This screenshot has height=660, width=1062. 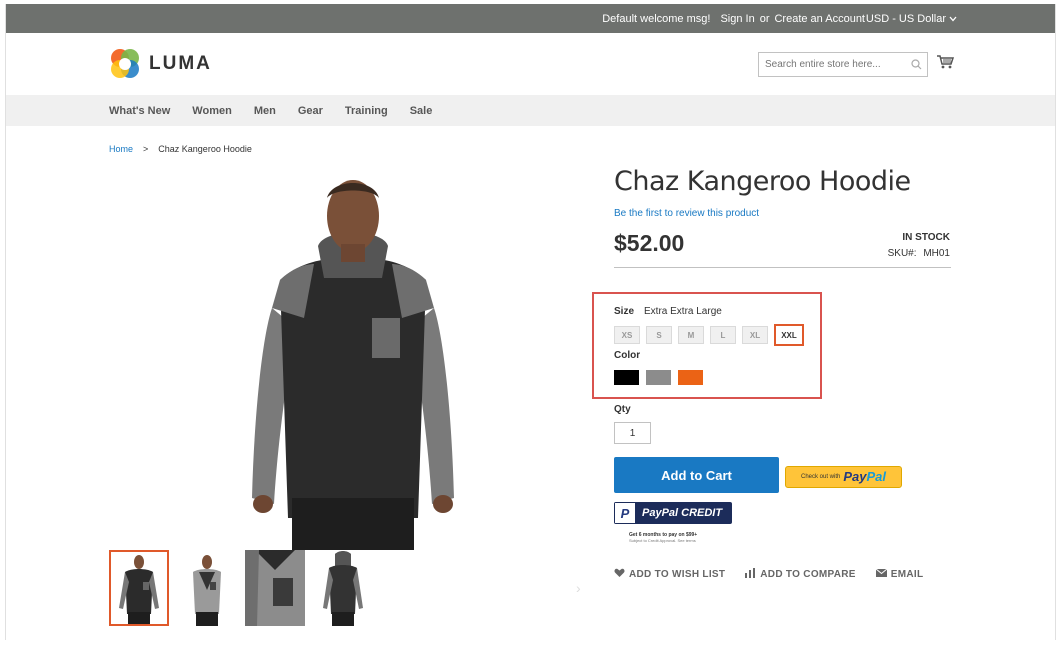 I want to click on review-link: Be the first to review this product, so click(x=686, y=213).